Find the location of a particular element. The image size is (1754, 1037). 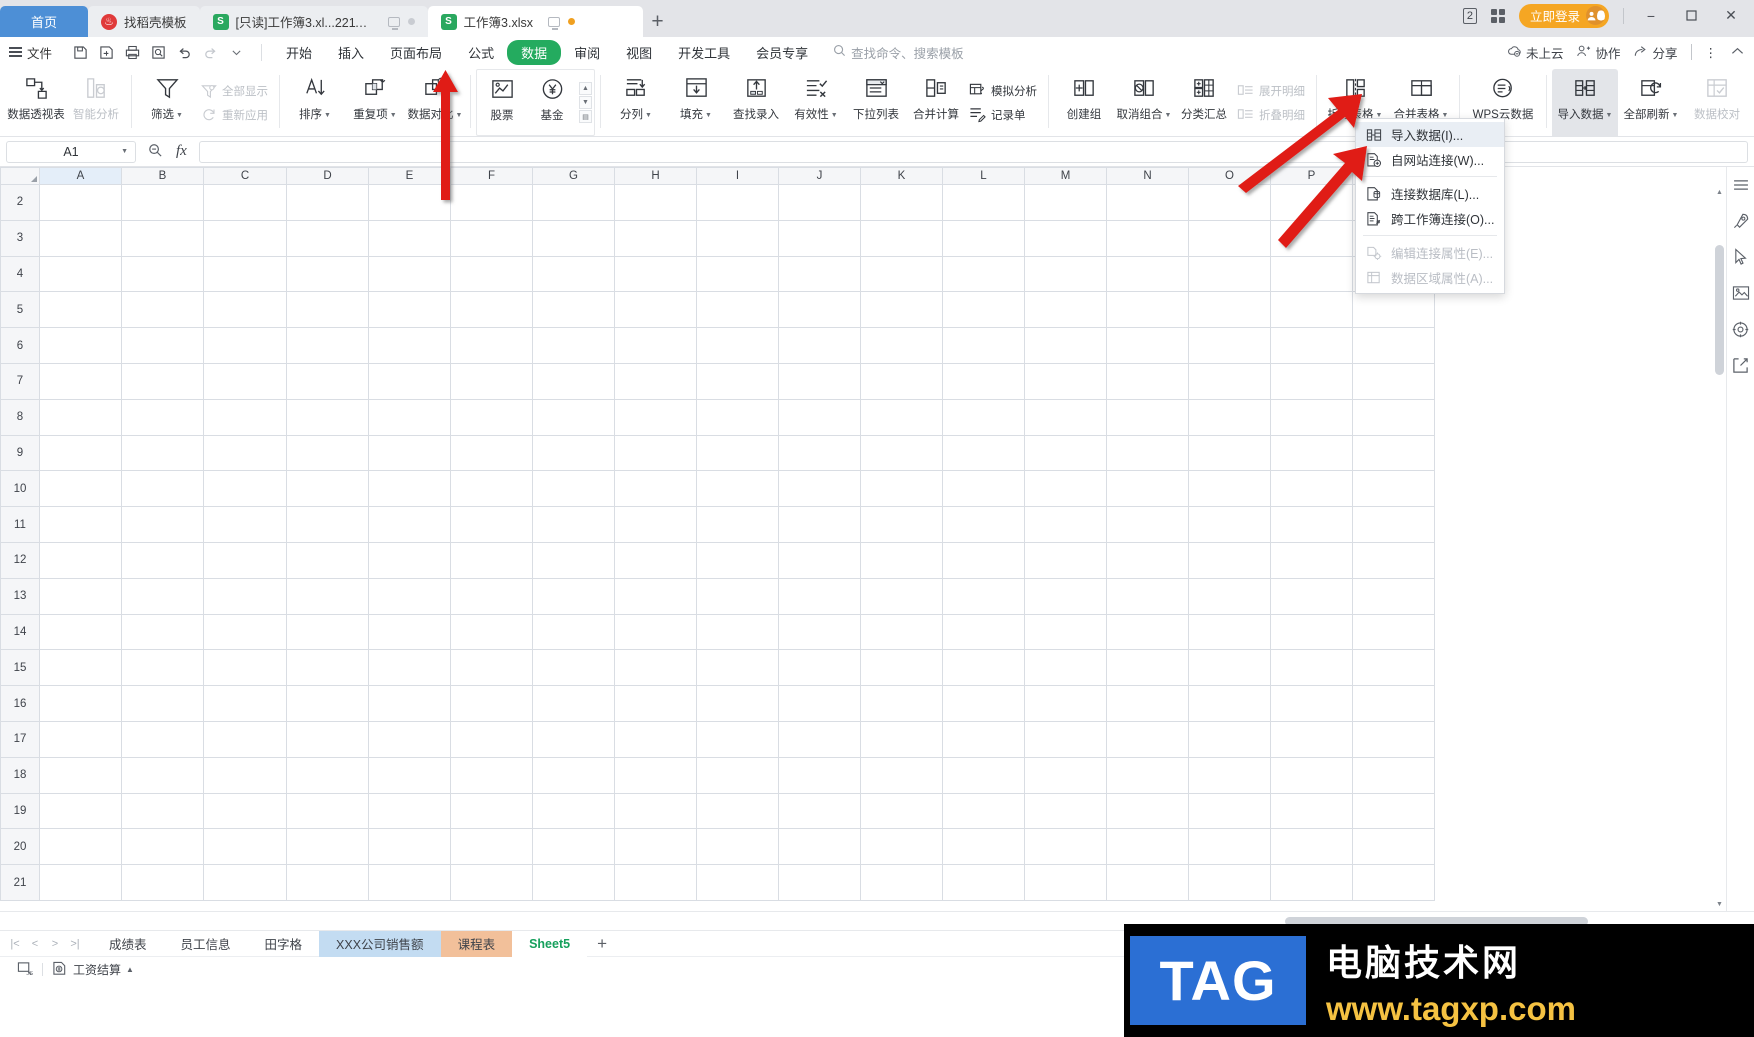

cell-O16 is located at coordinates (1229, 703).